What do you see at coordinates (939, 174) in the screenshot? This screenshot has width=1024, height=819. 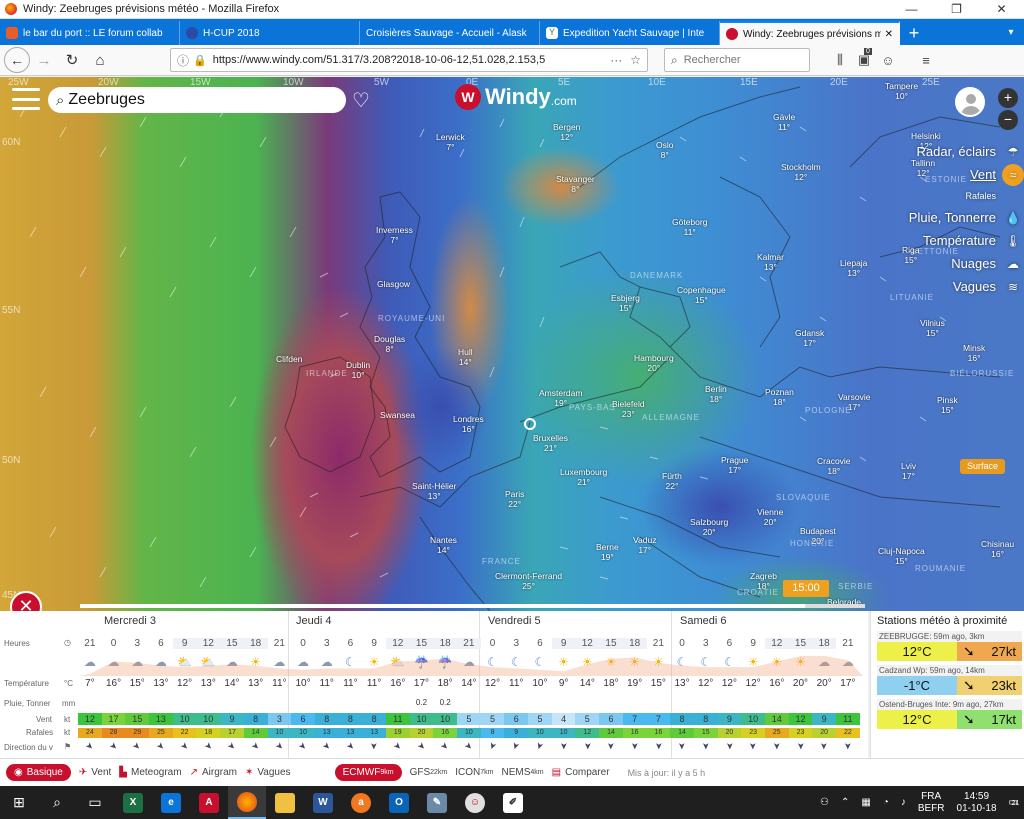 I see `layer-wind: Vent ≈` at bounding box center [939, 174].